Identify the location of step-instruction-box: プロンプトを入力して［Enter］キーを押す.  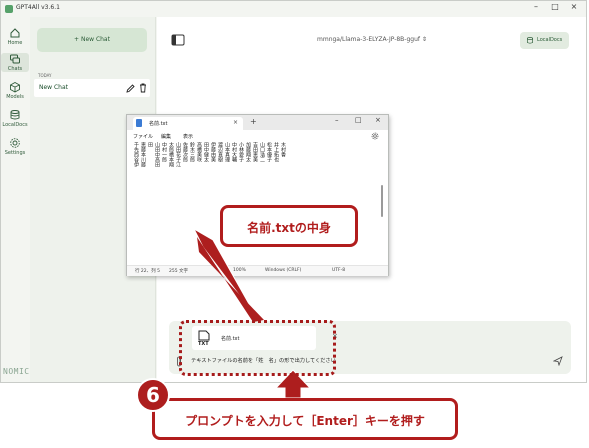
(305, 419).